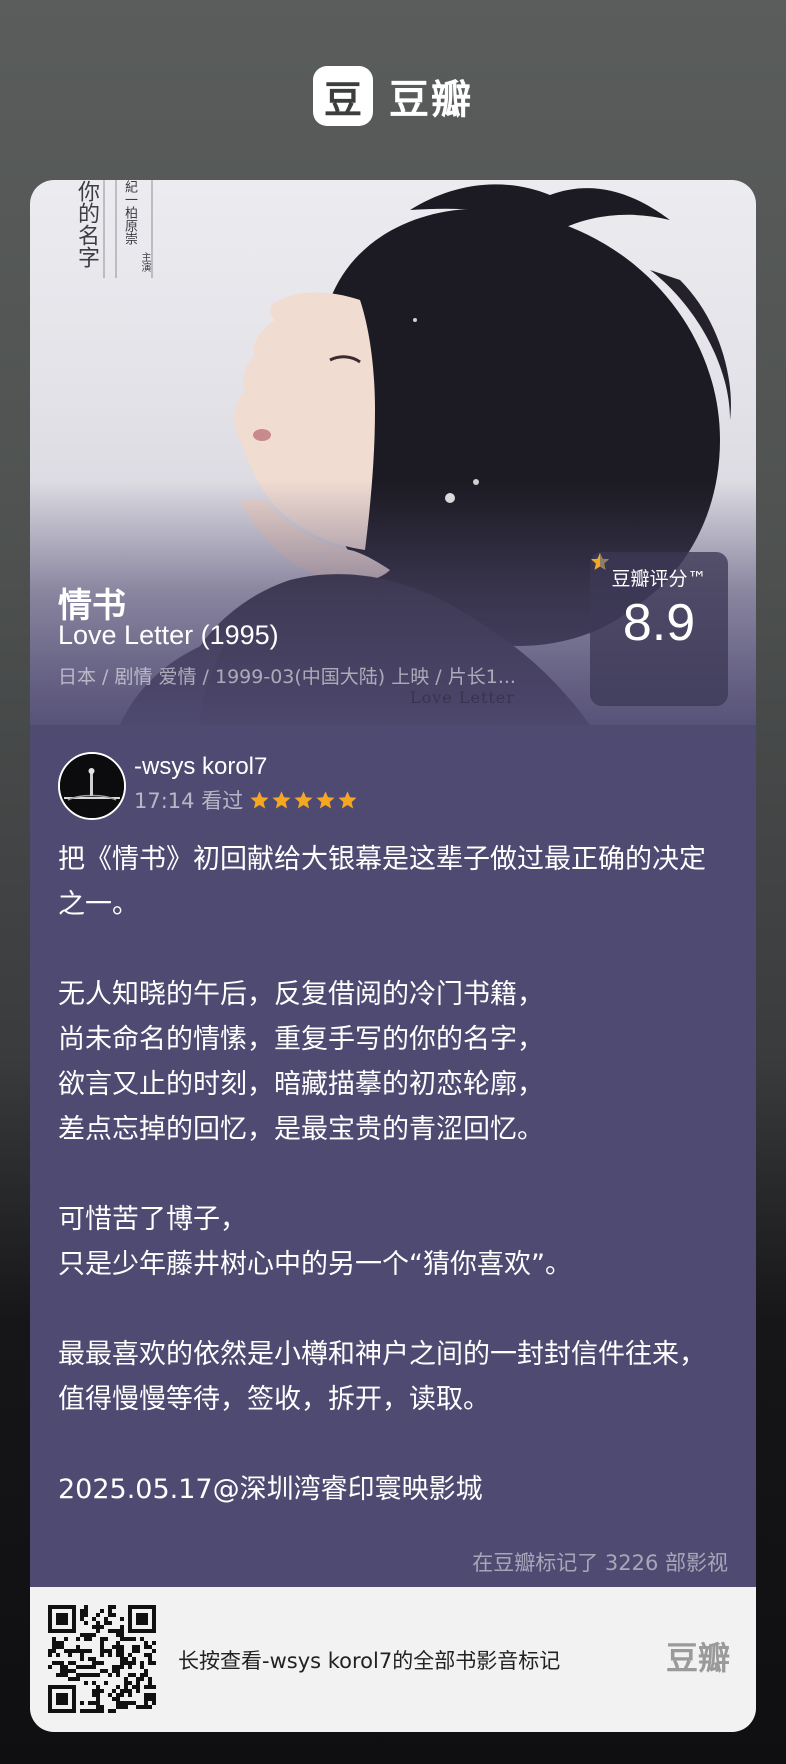  Describe the element at coordinates (659, 623) in the screenshot. I see `rating-value: 8.9` at that location.